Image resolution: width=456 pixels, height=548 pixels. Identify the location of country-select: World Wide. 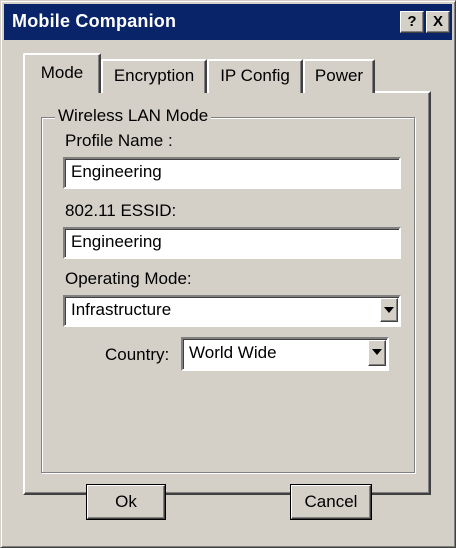
(285, 354).